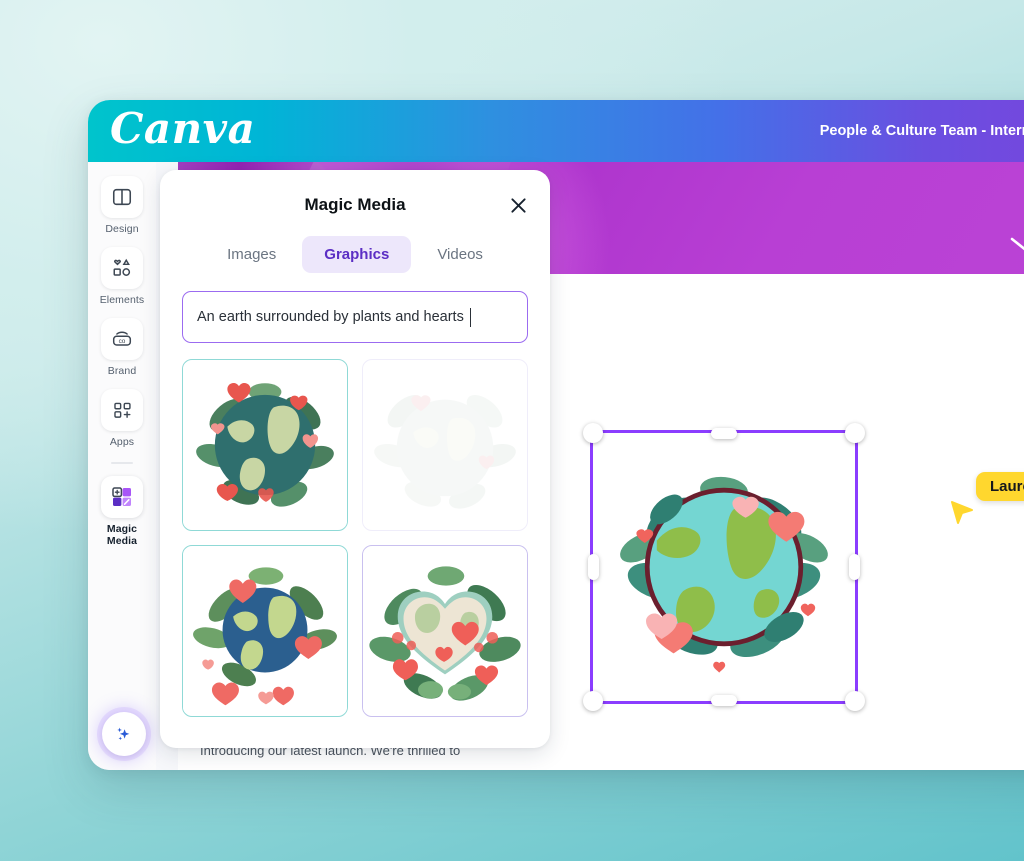 This screenshot has width=1024, height=861. Describe the element at coordinates (251, 254) in the screenshot. I see `tab-images: Images` at that location.